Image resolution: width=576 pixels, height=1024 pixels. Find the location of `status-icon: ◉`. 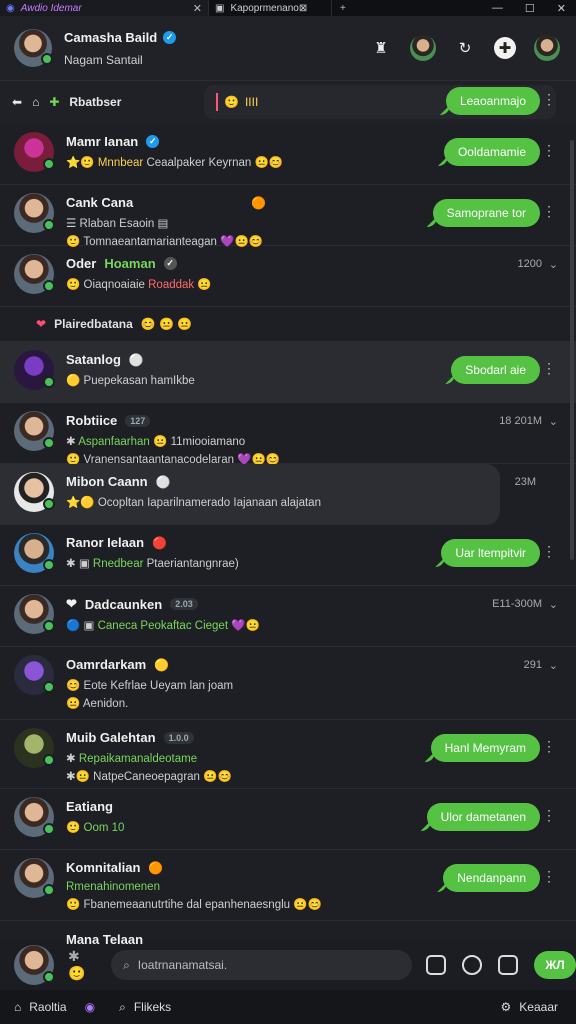

status-icon: ◉ is located at coordinates (90, 1007).